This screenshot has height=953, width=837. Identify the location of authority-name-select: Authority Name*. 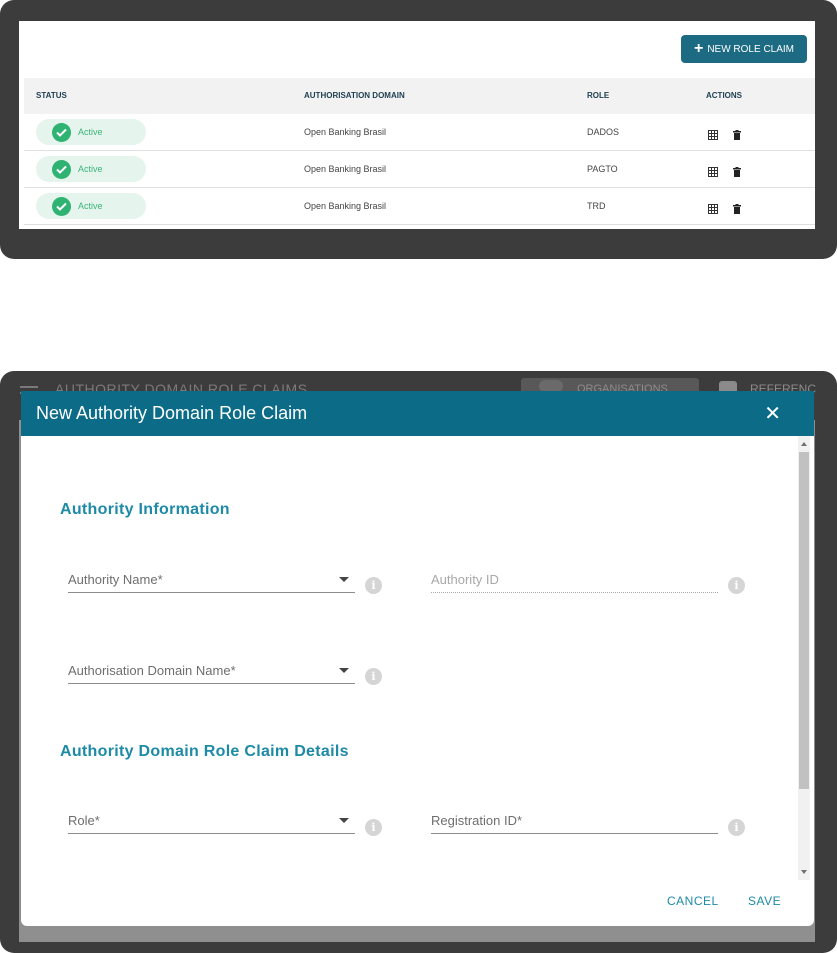
(211, 580).